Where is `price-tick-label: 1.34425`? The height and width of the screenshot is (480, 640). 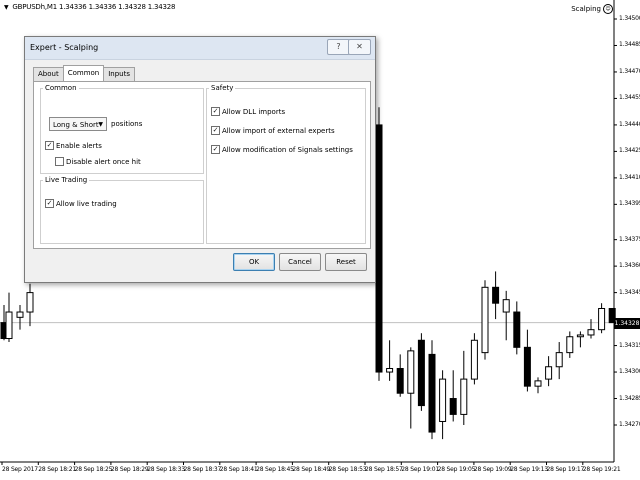
price-tick-label: 1.34425 is located at coordinates (629, 151).